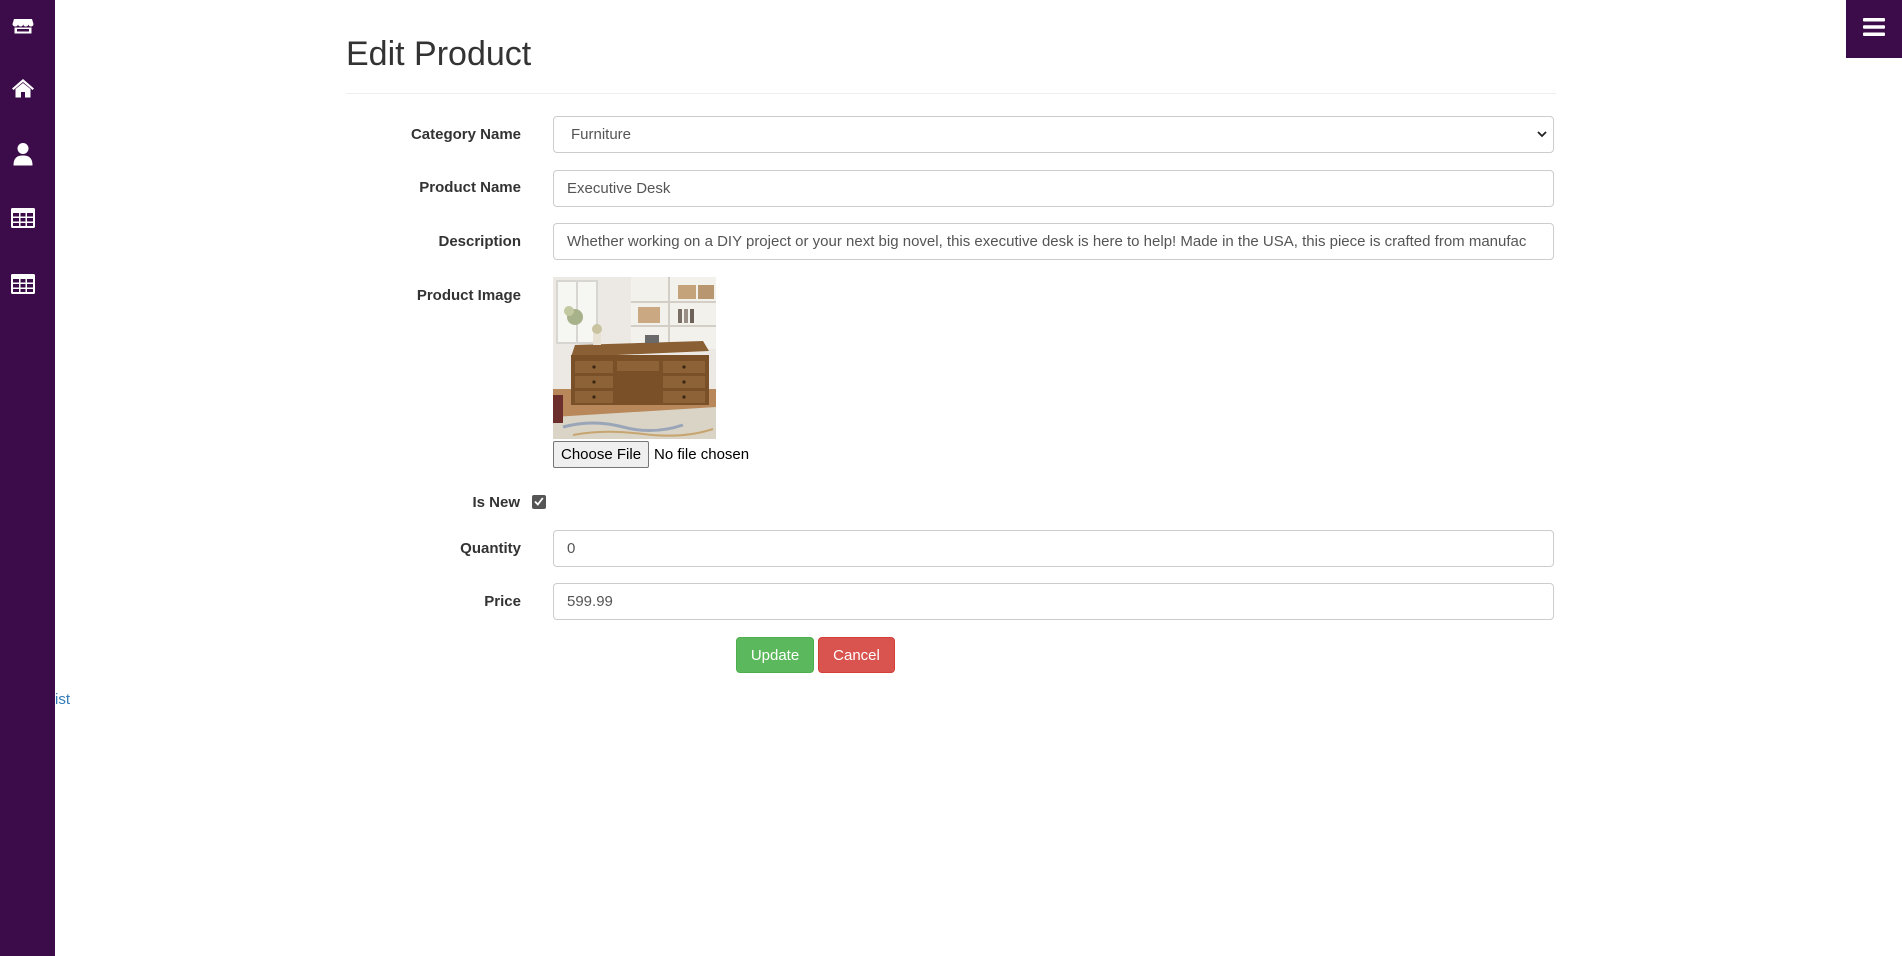  Describe the element at coordinates (1053, 548) in the screenshot. I see `quantity-input: 0` at that location.